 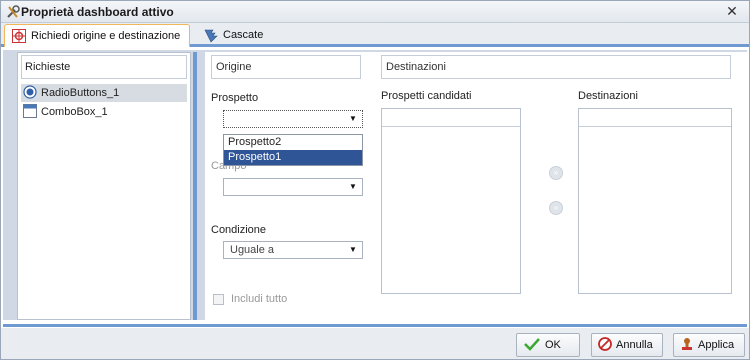 What do you see at coordinates (252, 250) in the screenshot?
I see `condizione-value: Uguale a` at bounding box center [252, 250].